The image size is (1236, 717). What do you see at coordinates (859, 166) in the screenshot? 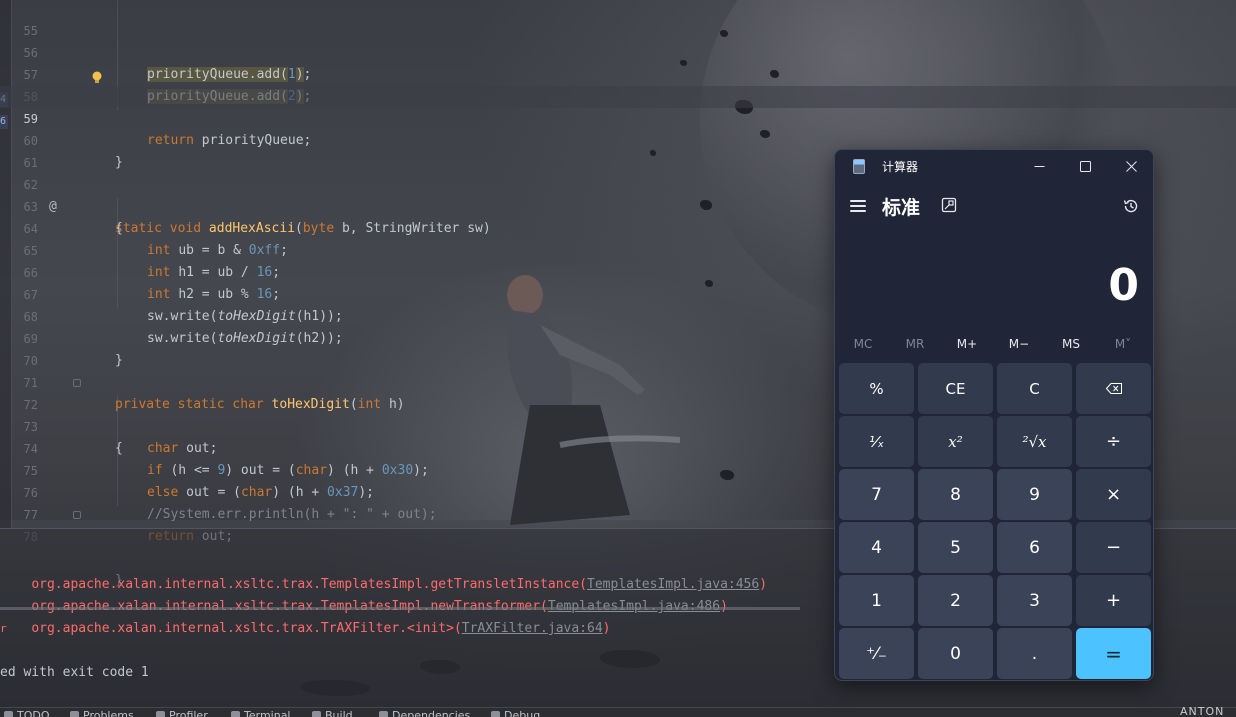
I see `calculator-app-icon` at bounding box center [859, 166].